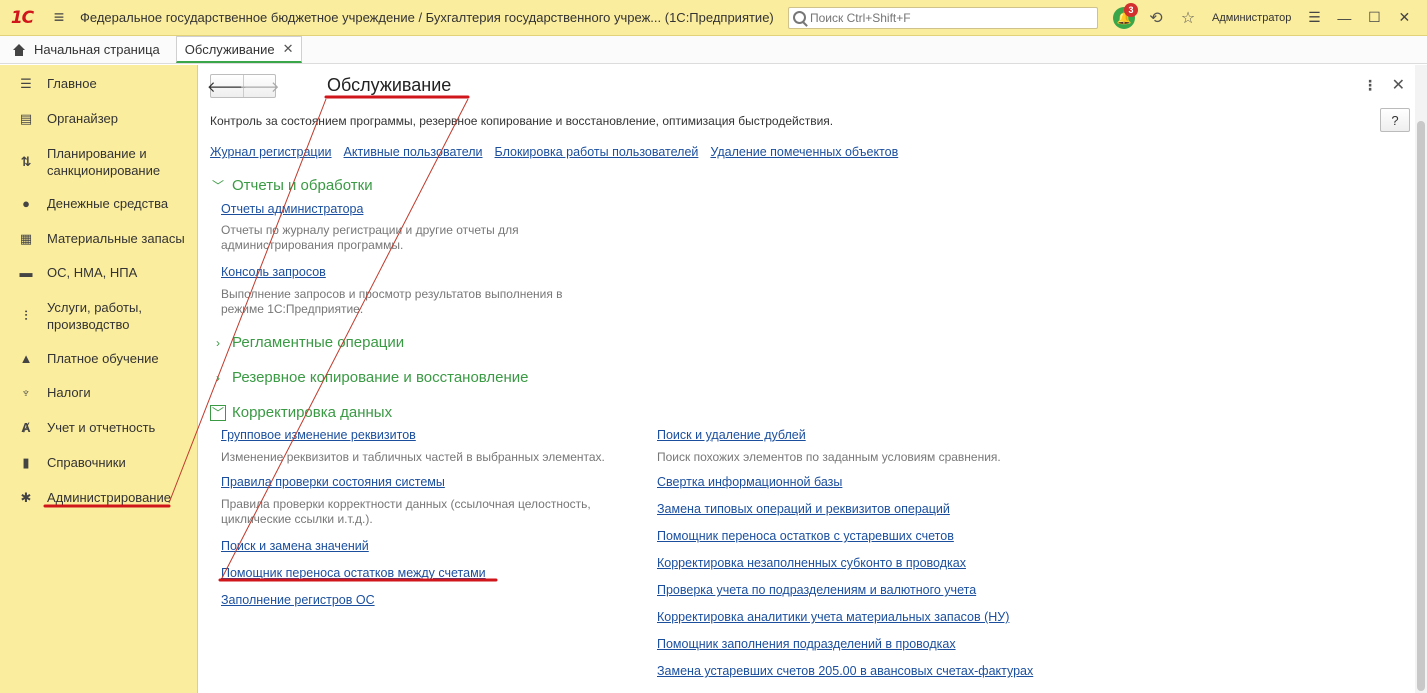  I want to click on section-backup-header: › Резервное копирование и восстановление, so click(369, 377).